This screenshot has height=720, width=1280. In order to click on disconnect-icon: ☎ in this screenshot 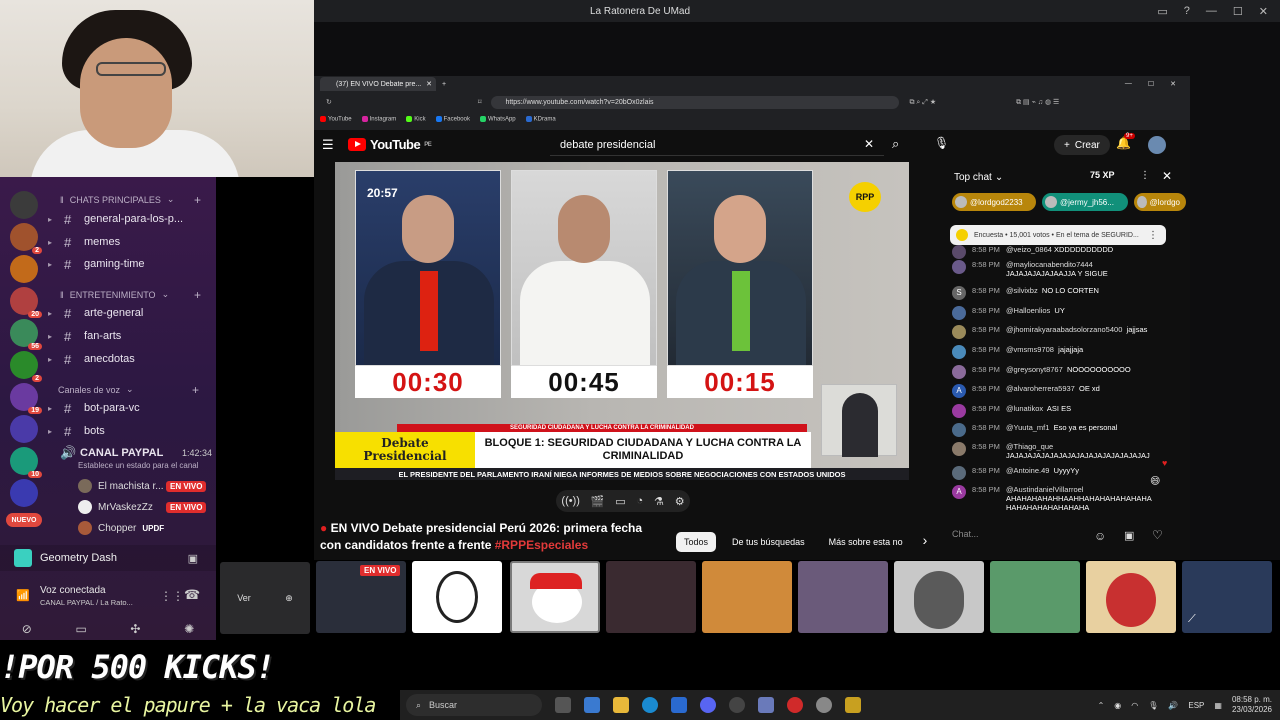, I will do `click(192, 595)`.